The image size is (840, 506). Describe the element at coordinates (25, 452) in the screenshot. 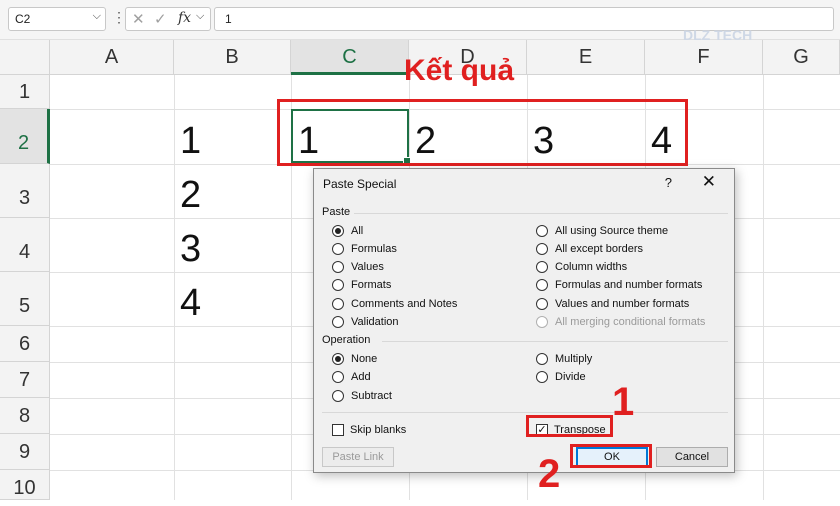

I see `row-header-9: 9` at that location.